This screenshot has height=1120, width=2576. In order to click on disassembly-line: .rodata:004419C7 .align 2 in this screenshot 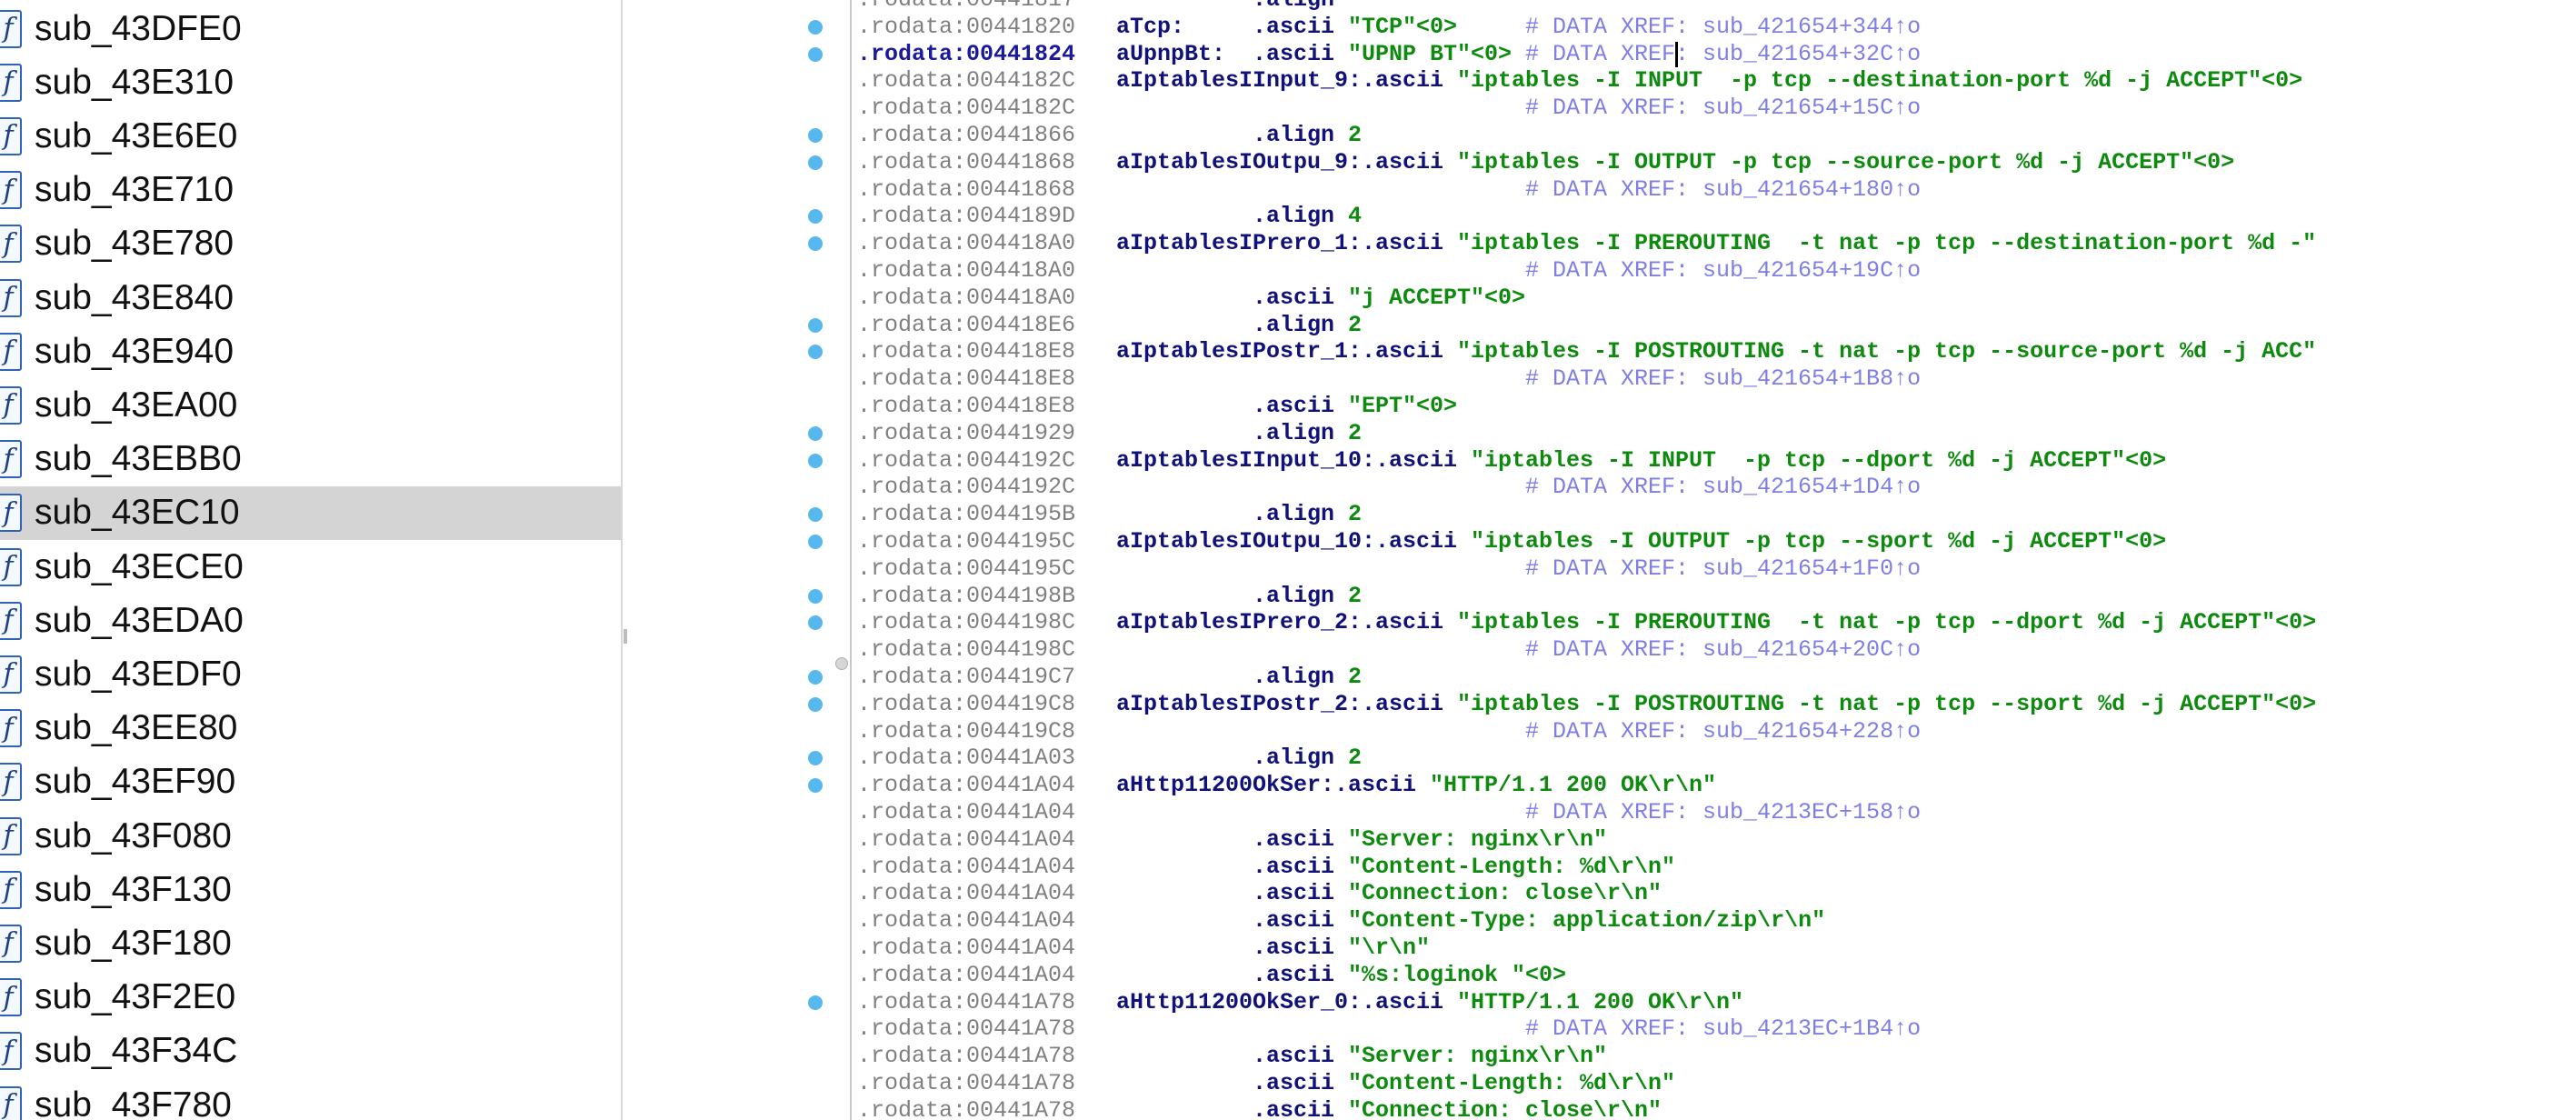, I will do `click(1712, 678)`.